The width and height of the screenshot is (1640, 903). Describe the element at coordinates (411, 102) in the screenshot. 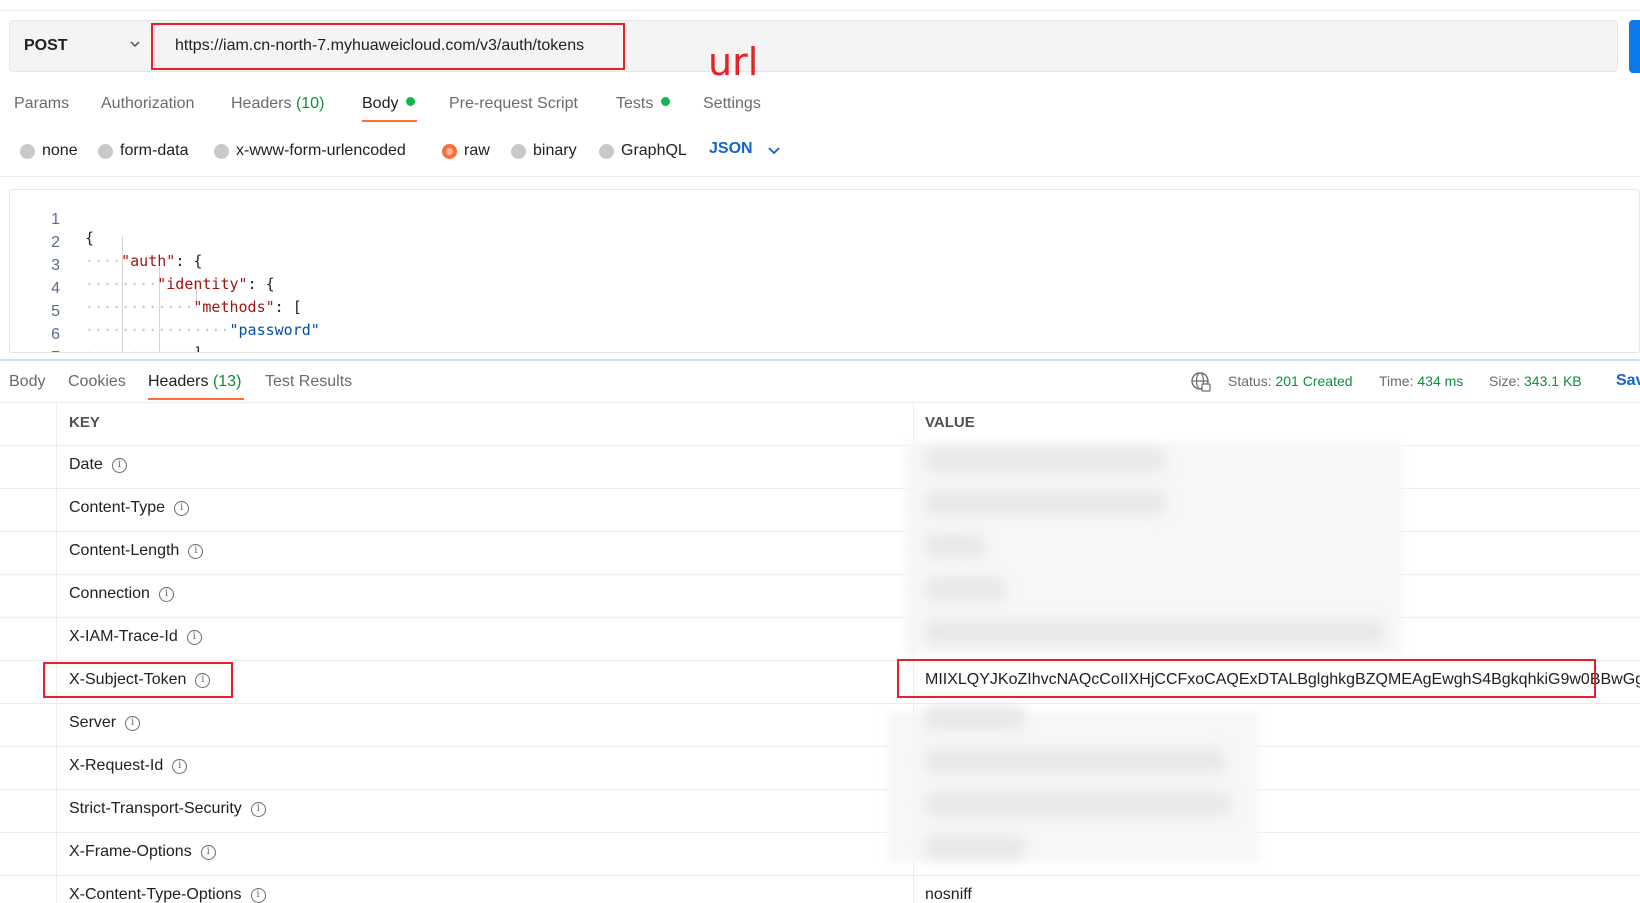

I see `body-indicator-dot` at that location.